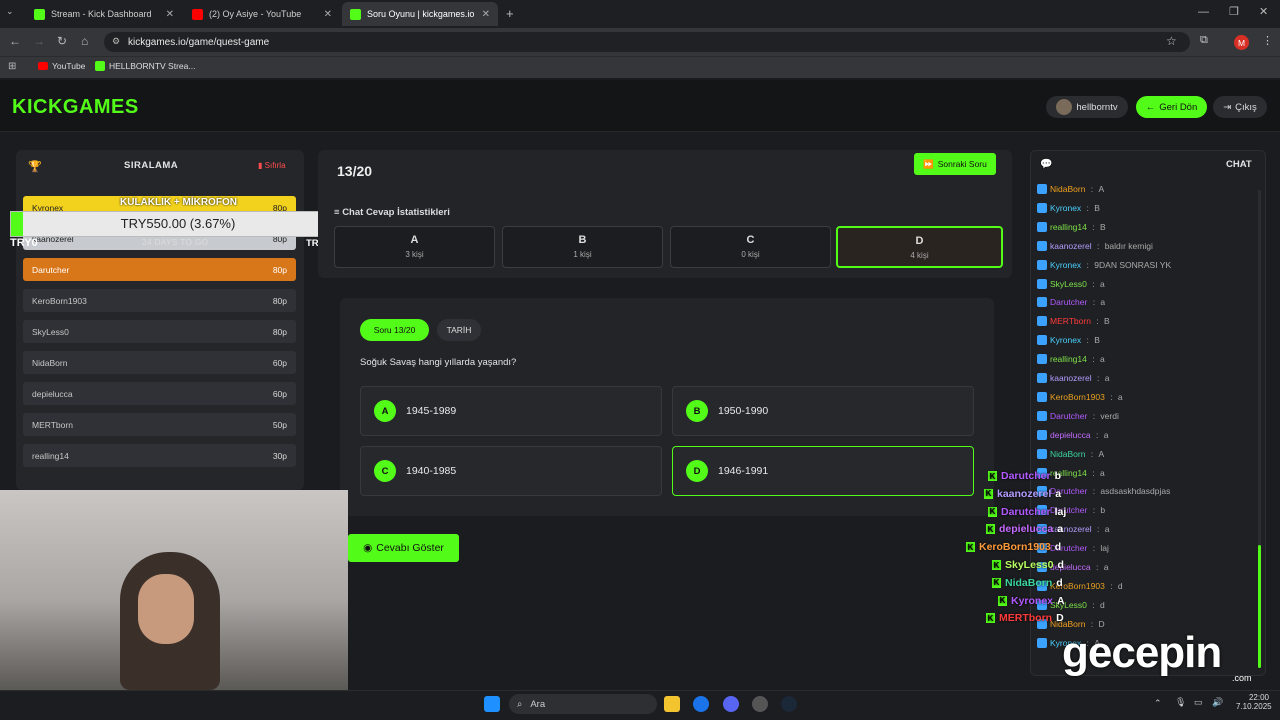 The width and height of the screenshot is (1280, 720). I want to click on overlay-username: kaanozerel, so click(1024, 493).